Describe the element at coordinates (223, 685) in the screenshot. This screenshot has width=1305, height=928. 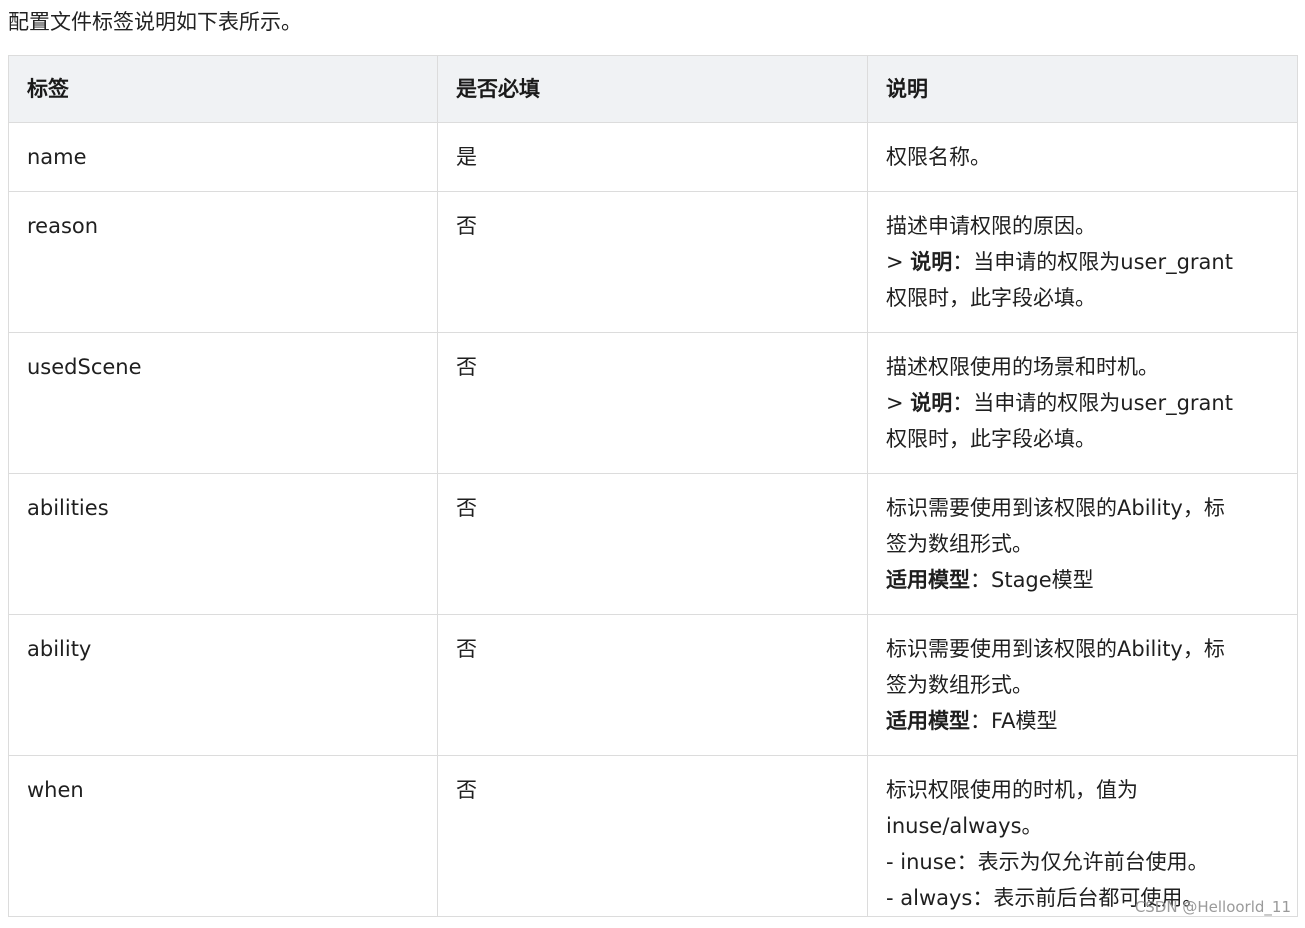
I see `cell-tag: ability` at that location.